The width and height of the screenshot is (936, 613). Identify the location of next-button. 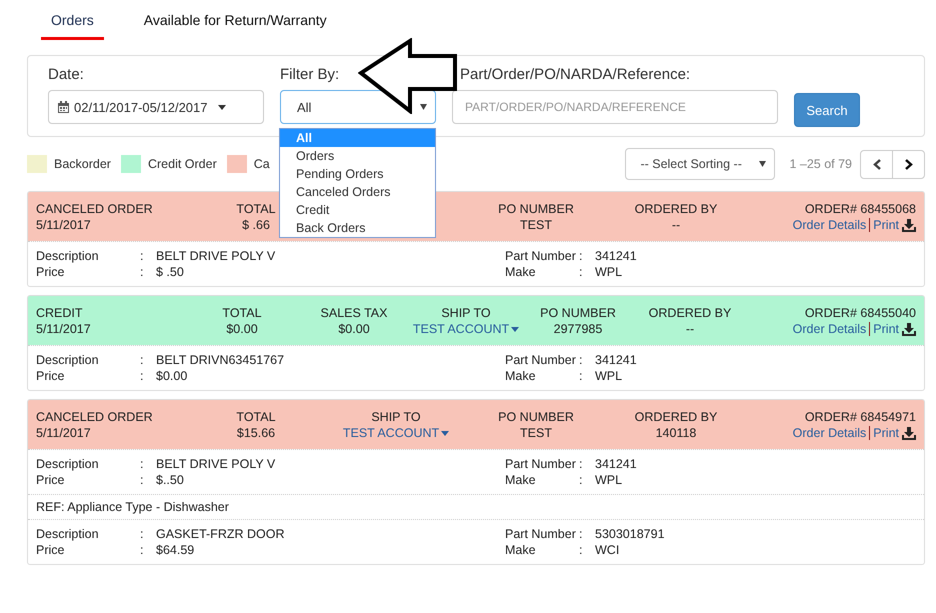
(908, 164).